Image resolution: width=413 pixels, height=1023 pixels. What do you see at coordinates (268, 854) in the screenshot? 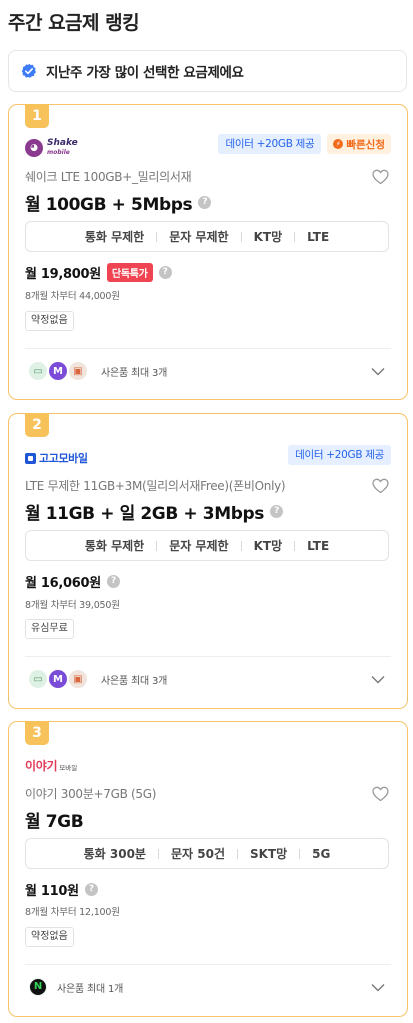
I see `spec-network: SKT망` at bounding box center [268, 854].